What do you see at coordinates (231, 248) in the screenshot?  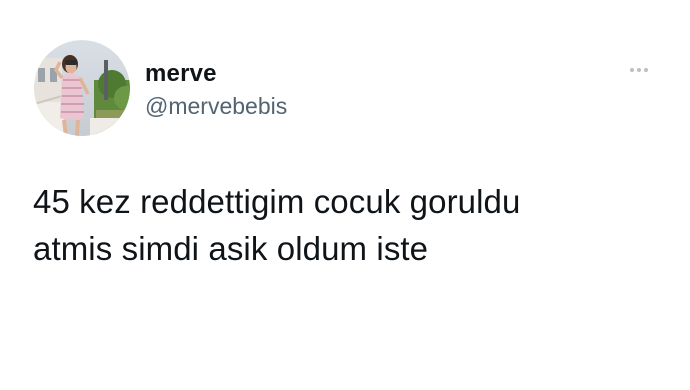 I see `tweet-text-line: atmis simdi asik oldum iste` at bounding box center [231, 248].